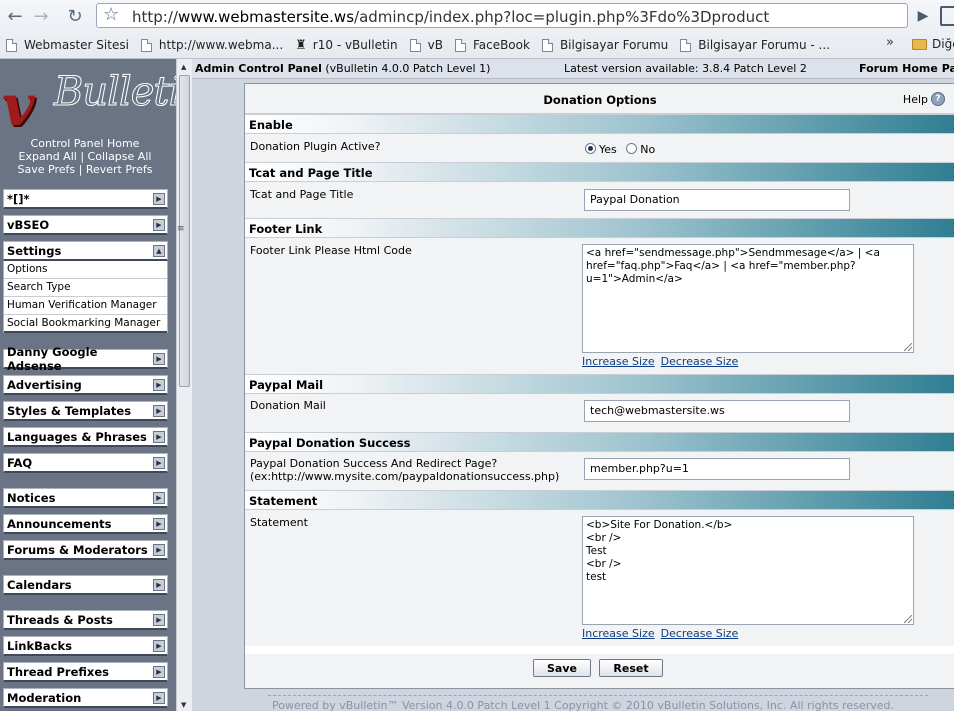  What do you see at coordinates (640, 149) in the screenshot?
I see `radio-no: No` at bounding box center [640, 149].